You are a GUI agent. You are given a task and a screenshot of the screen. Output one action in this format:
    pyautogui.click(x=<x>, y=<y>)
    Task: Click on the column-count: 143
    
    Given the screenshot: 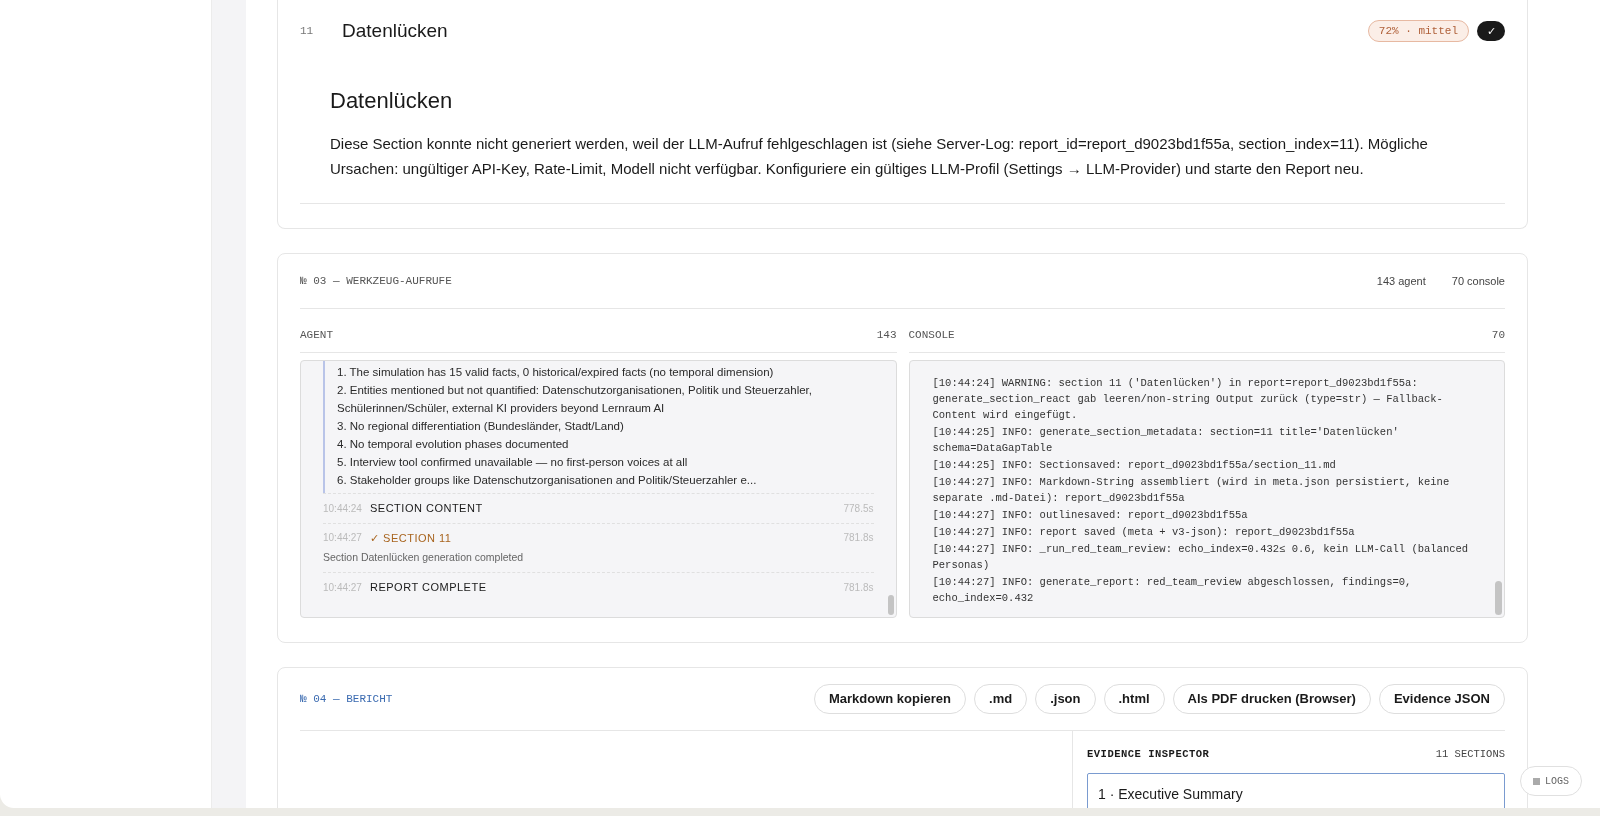 What is the action you would take?
    pyautogui.click(x=886, y=336)
    